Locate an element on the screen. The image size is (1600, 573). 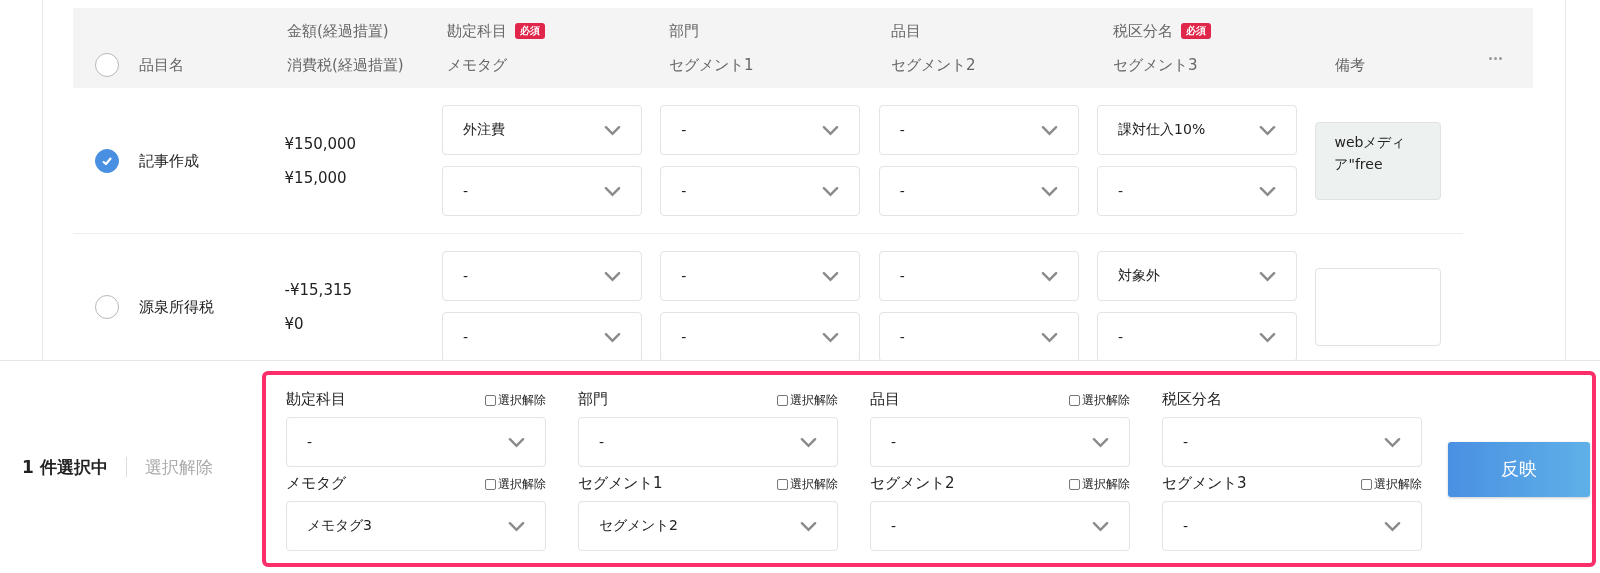
select-field: 課対仕入10% is located at coordinates (1197, 130).